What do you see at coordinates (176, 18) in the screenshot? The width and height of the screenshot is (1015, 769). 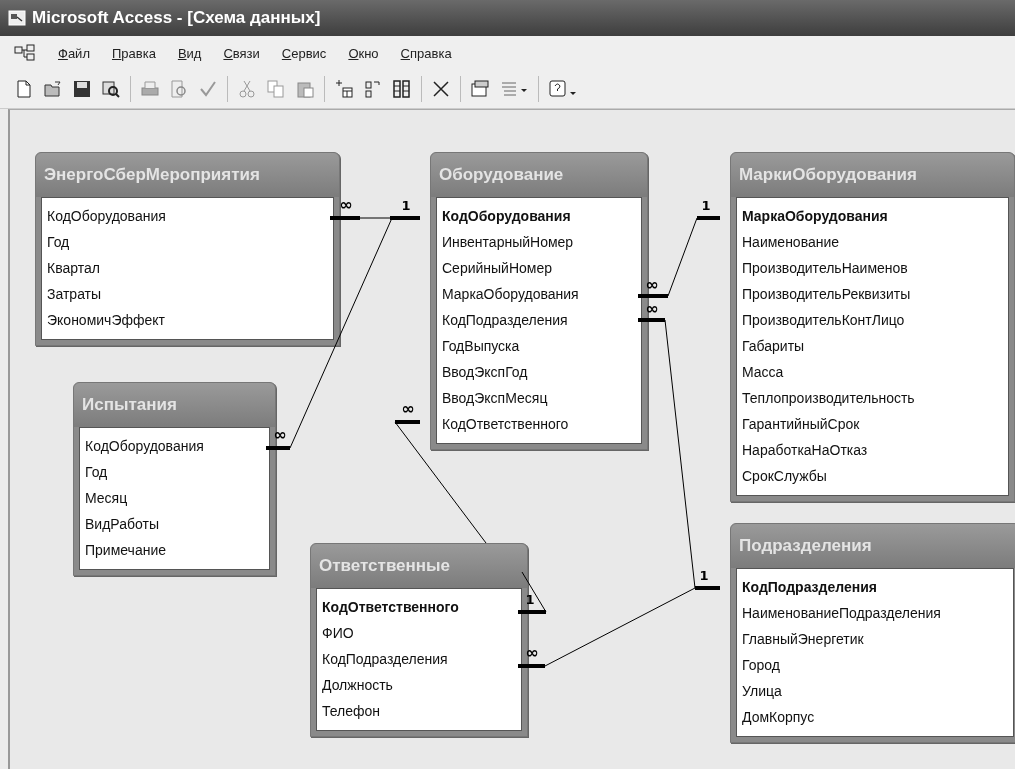 I see `window-title: Microsoft Access - [Схема данных]` at bounding box center [176, 18].